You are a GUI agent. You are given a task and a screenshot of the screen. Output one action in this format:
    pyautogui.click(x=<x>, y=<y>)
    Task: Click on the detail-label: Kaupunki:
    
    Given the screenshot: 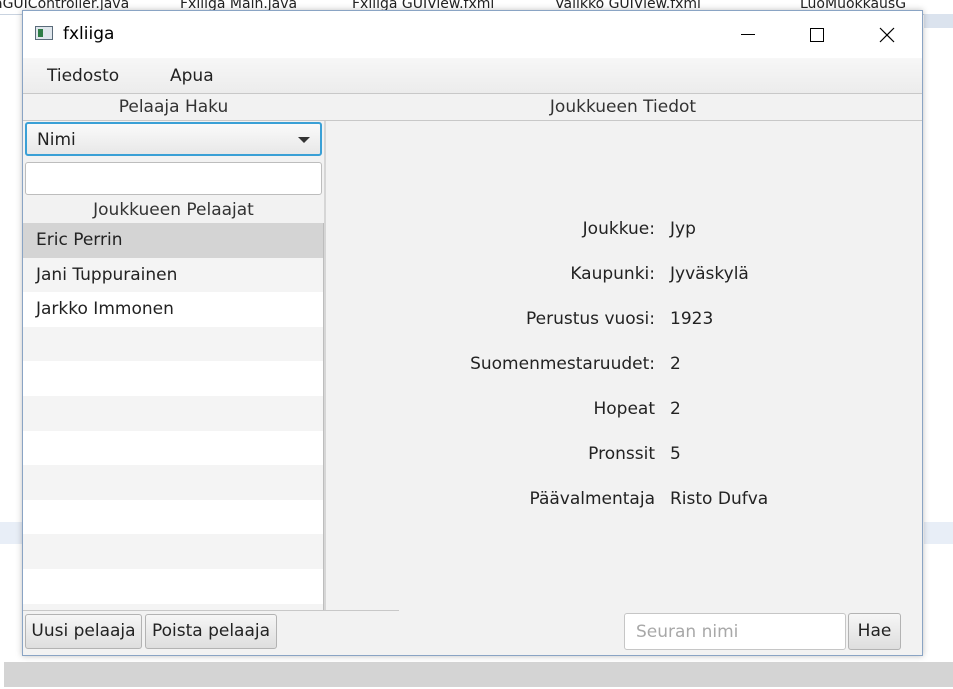 What is the action you would take?
    pyautogui.click(x=612, y=274)
    